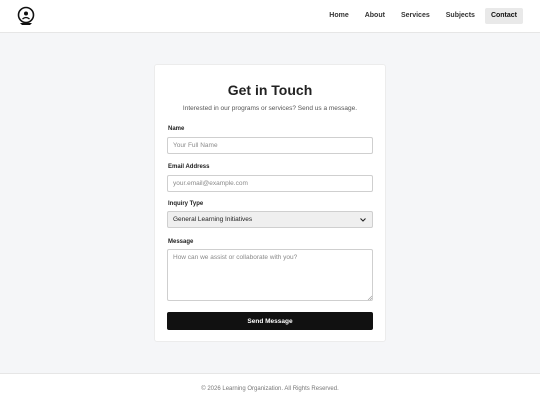 This screenshot has width=540, height=405. I want to click on chevron-down-icon, so click(363, 219).